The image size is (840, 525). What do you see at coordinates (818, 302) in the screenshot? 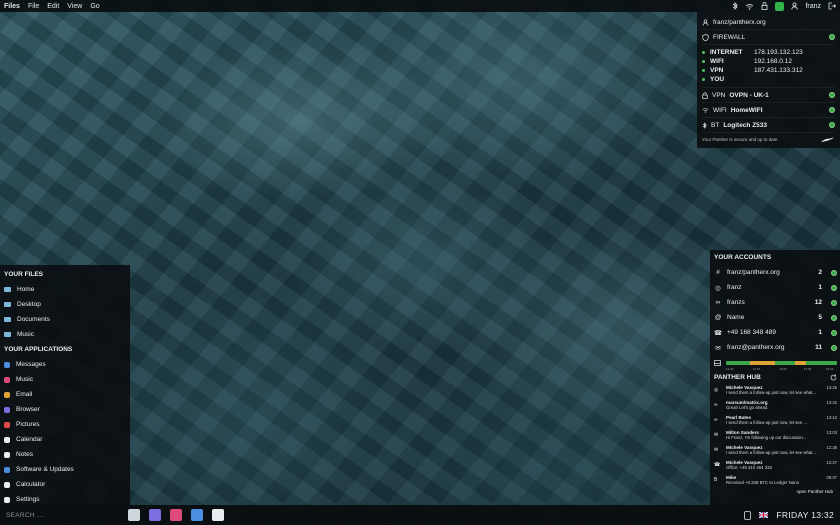
I see `account-count: 12` at bounding box center [818, 302].